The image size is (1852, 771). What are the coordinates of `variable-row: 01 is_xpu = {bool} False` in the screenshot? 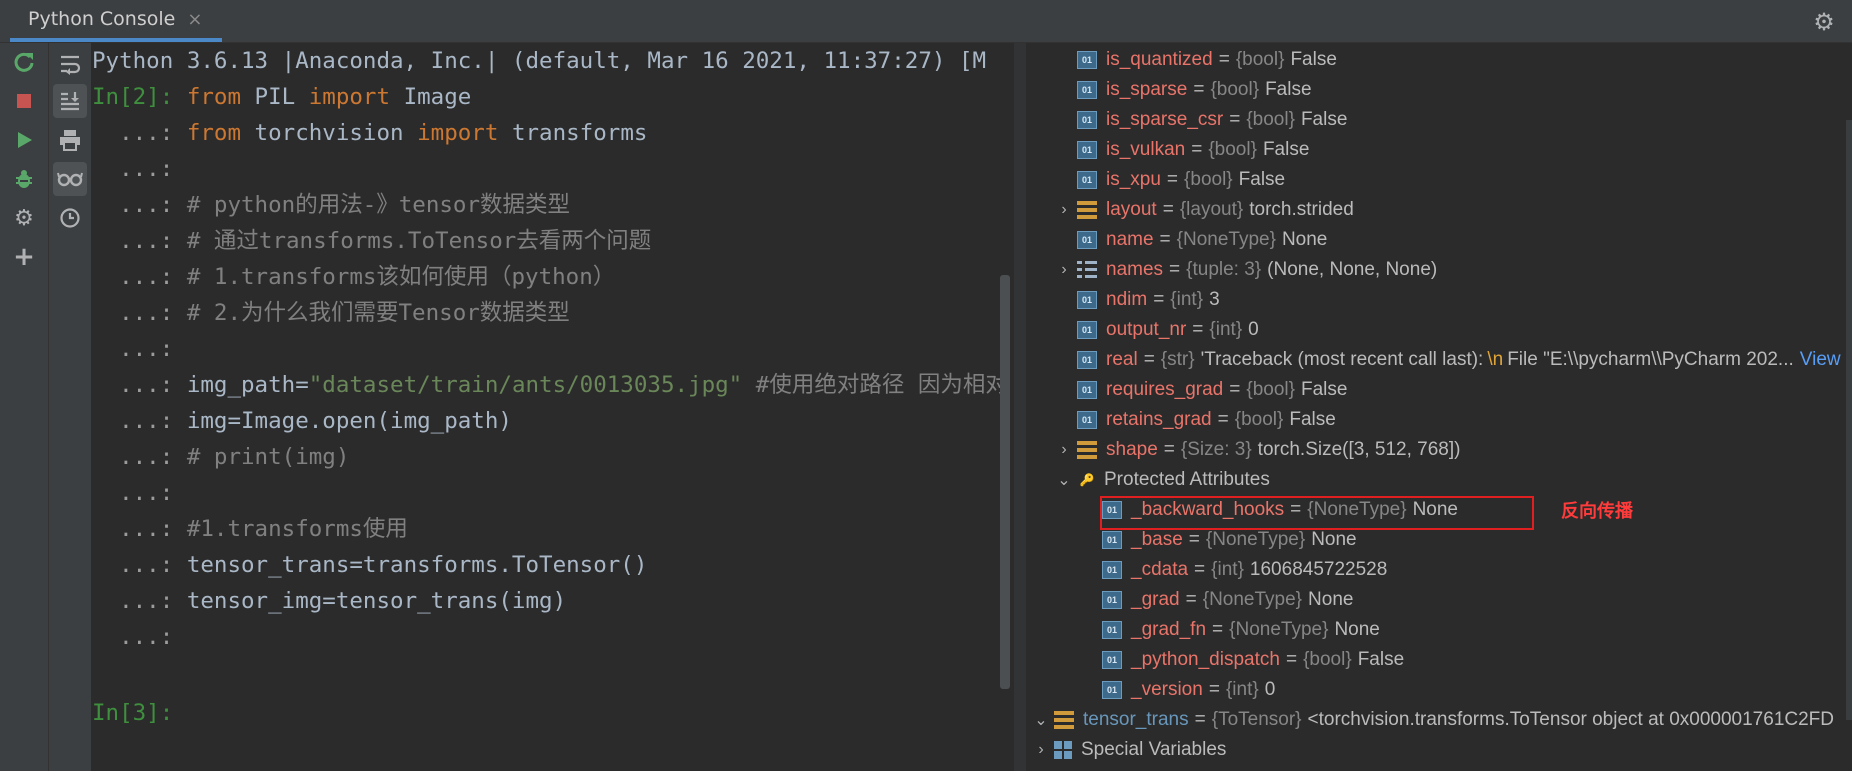 It's located at (1168, 180).